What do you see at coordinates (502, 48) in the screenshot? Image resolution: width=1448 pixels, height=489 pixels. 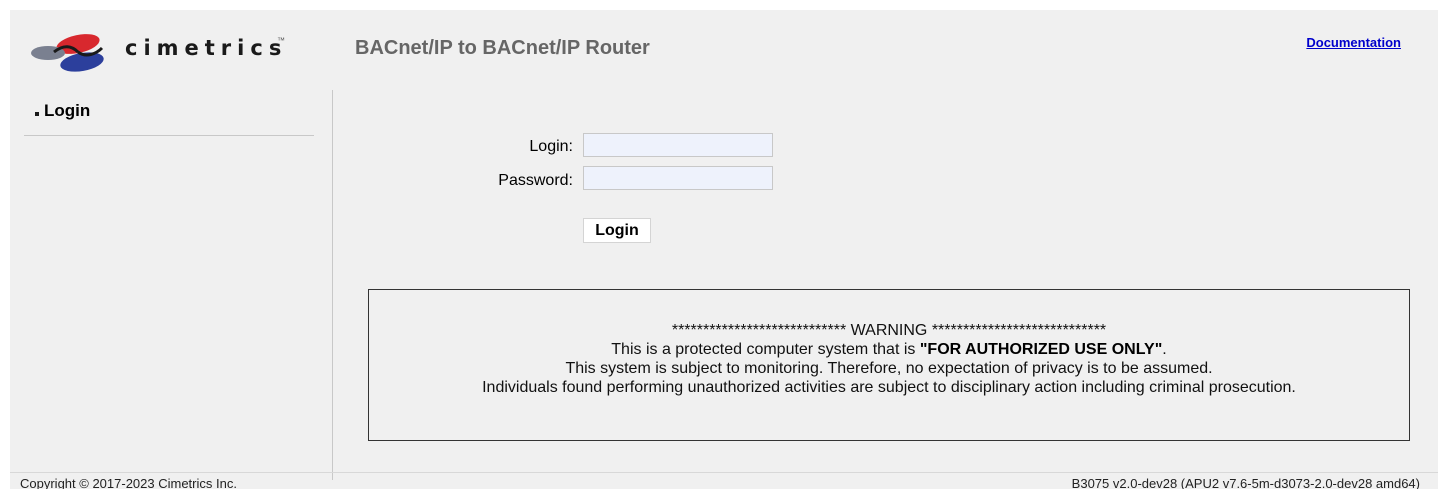 I see `page-title: BACnet/IP to BACnet/IP Router` at bounding box center [502, 48].